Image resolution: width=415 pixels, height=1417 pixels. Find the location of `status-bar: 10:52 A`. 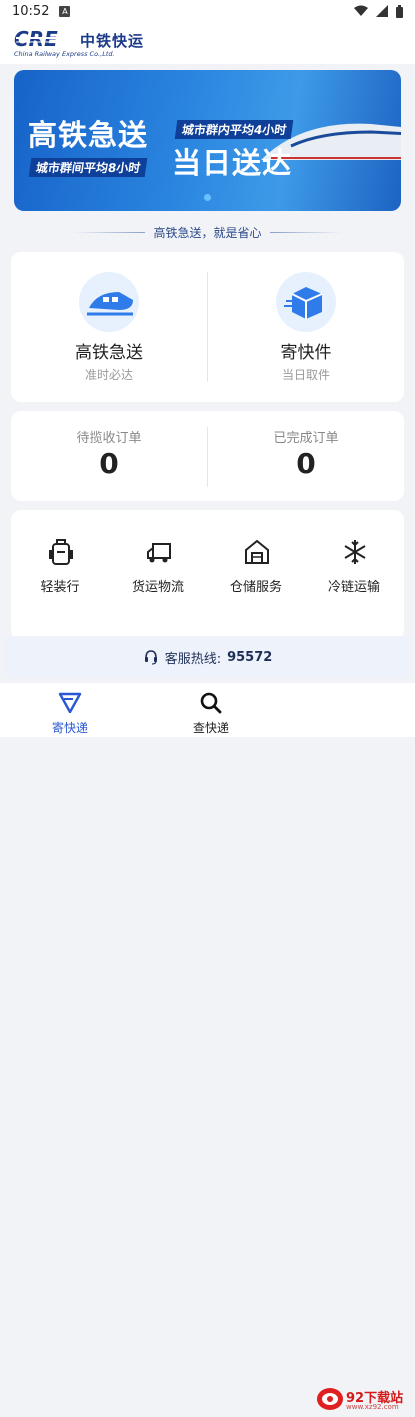

status-bar: 10:52 A is located at coordinates (207, 11).